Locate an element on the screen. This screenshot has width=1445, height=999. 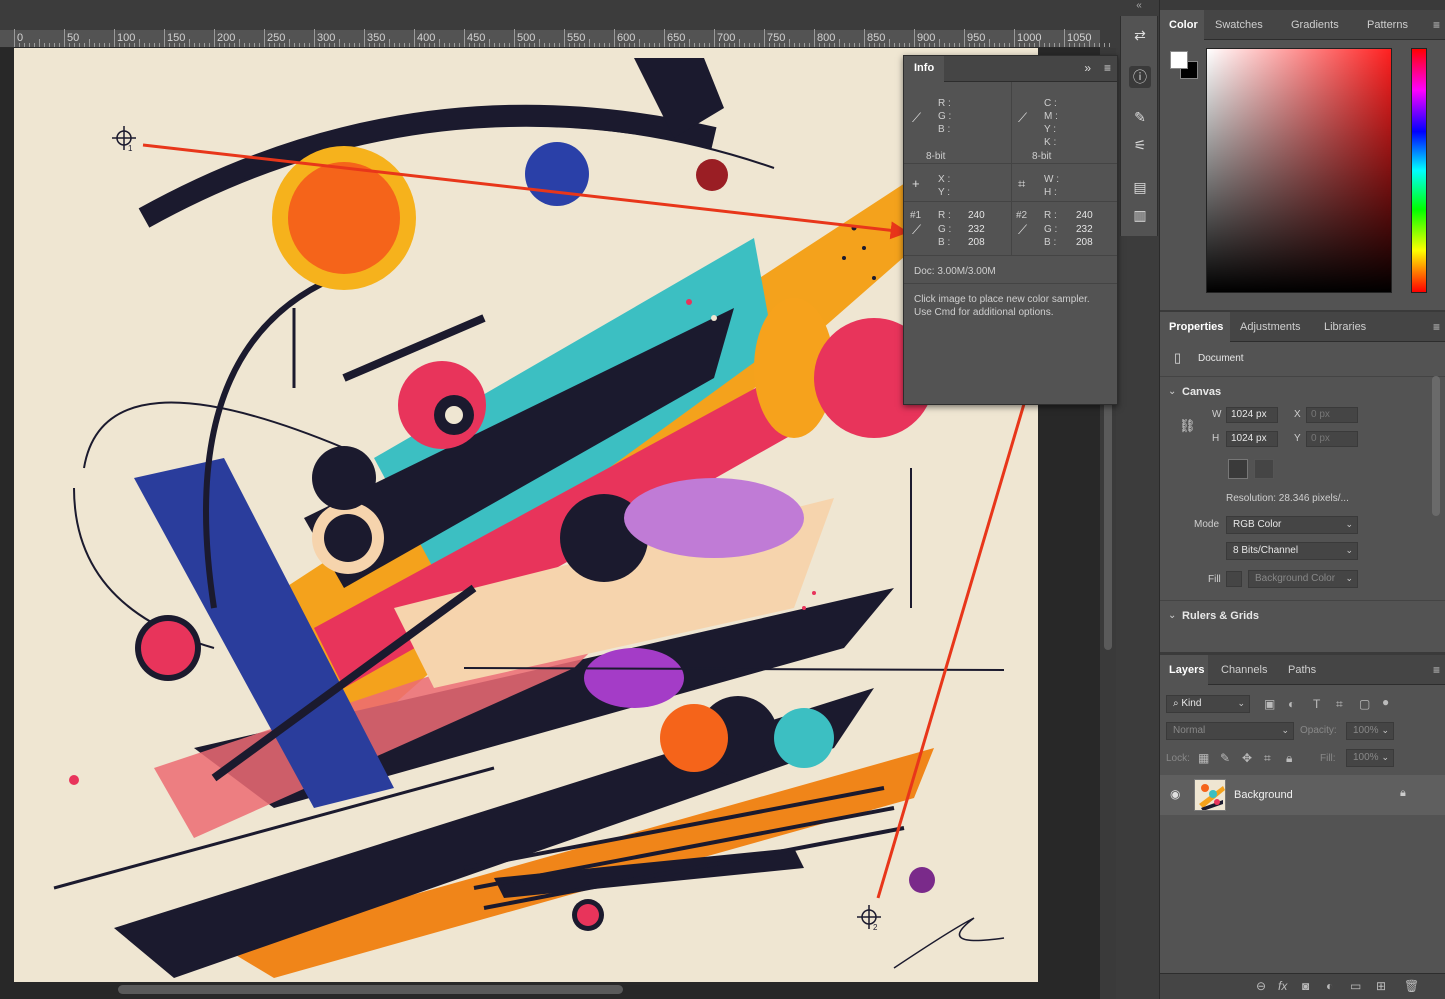
bit-depth-select: 8 Bits/Channel ⌄ is located at coordinates (1292, 551).